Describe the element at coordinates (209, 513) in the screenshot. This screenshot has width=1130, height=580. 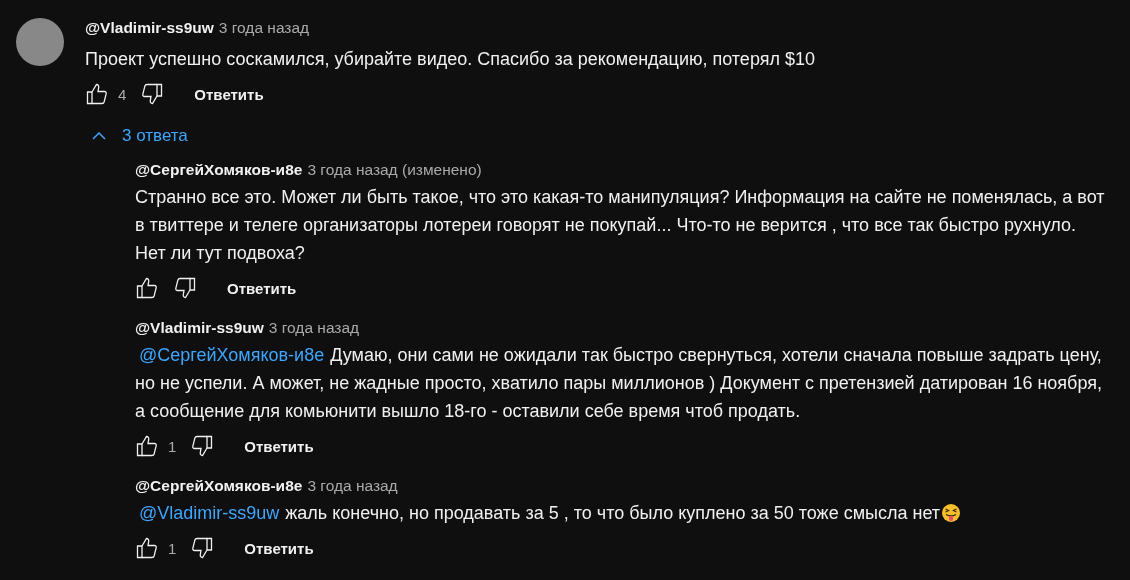
I see `mention-link: @Vladimir-ss9uw` at that location.